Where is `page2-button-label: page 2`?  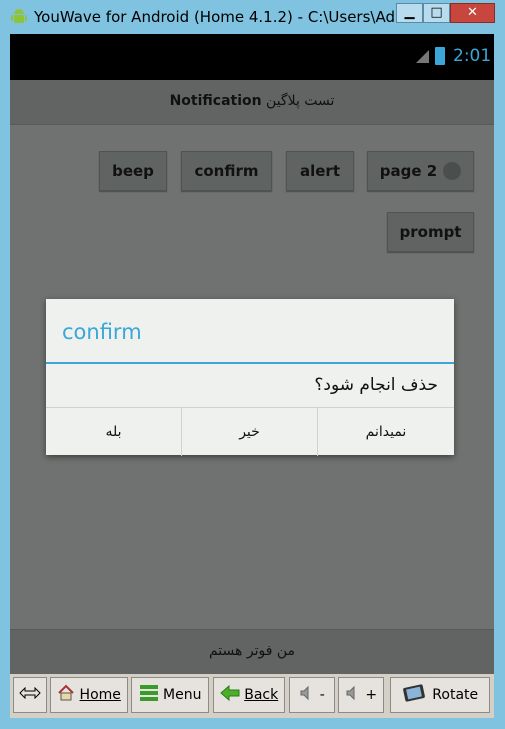 page2-button-label: page 2 is located at coordinates (408, 171).